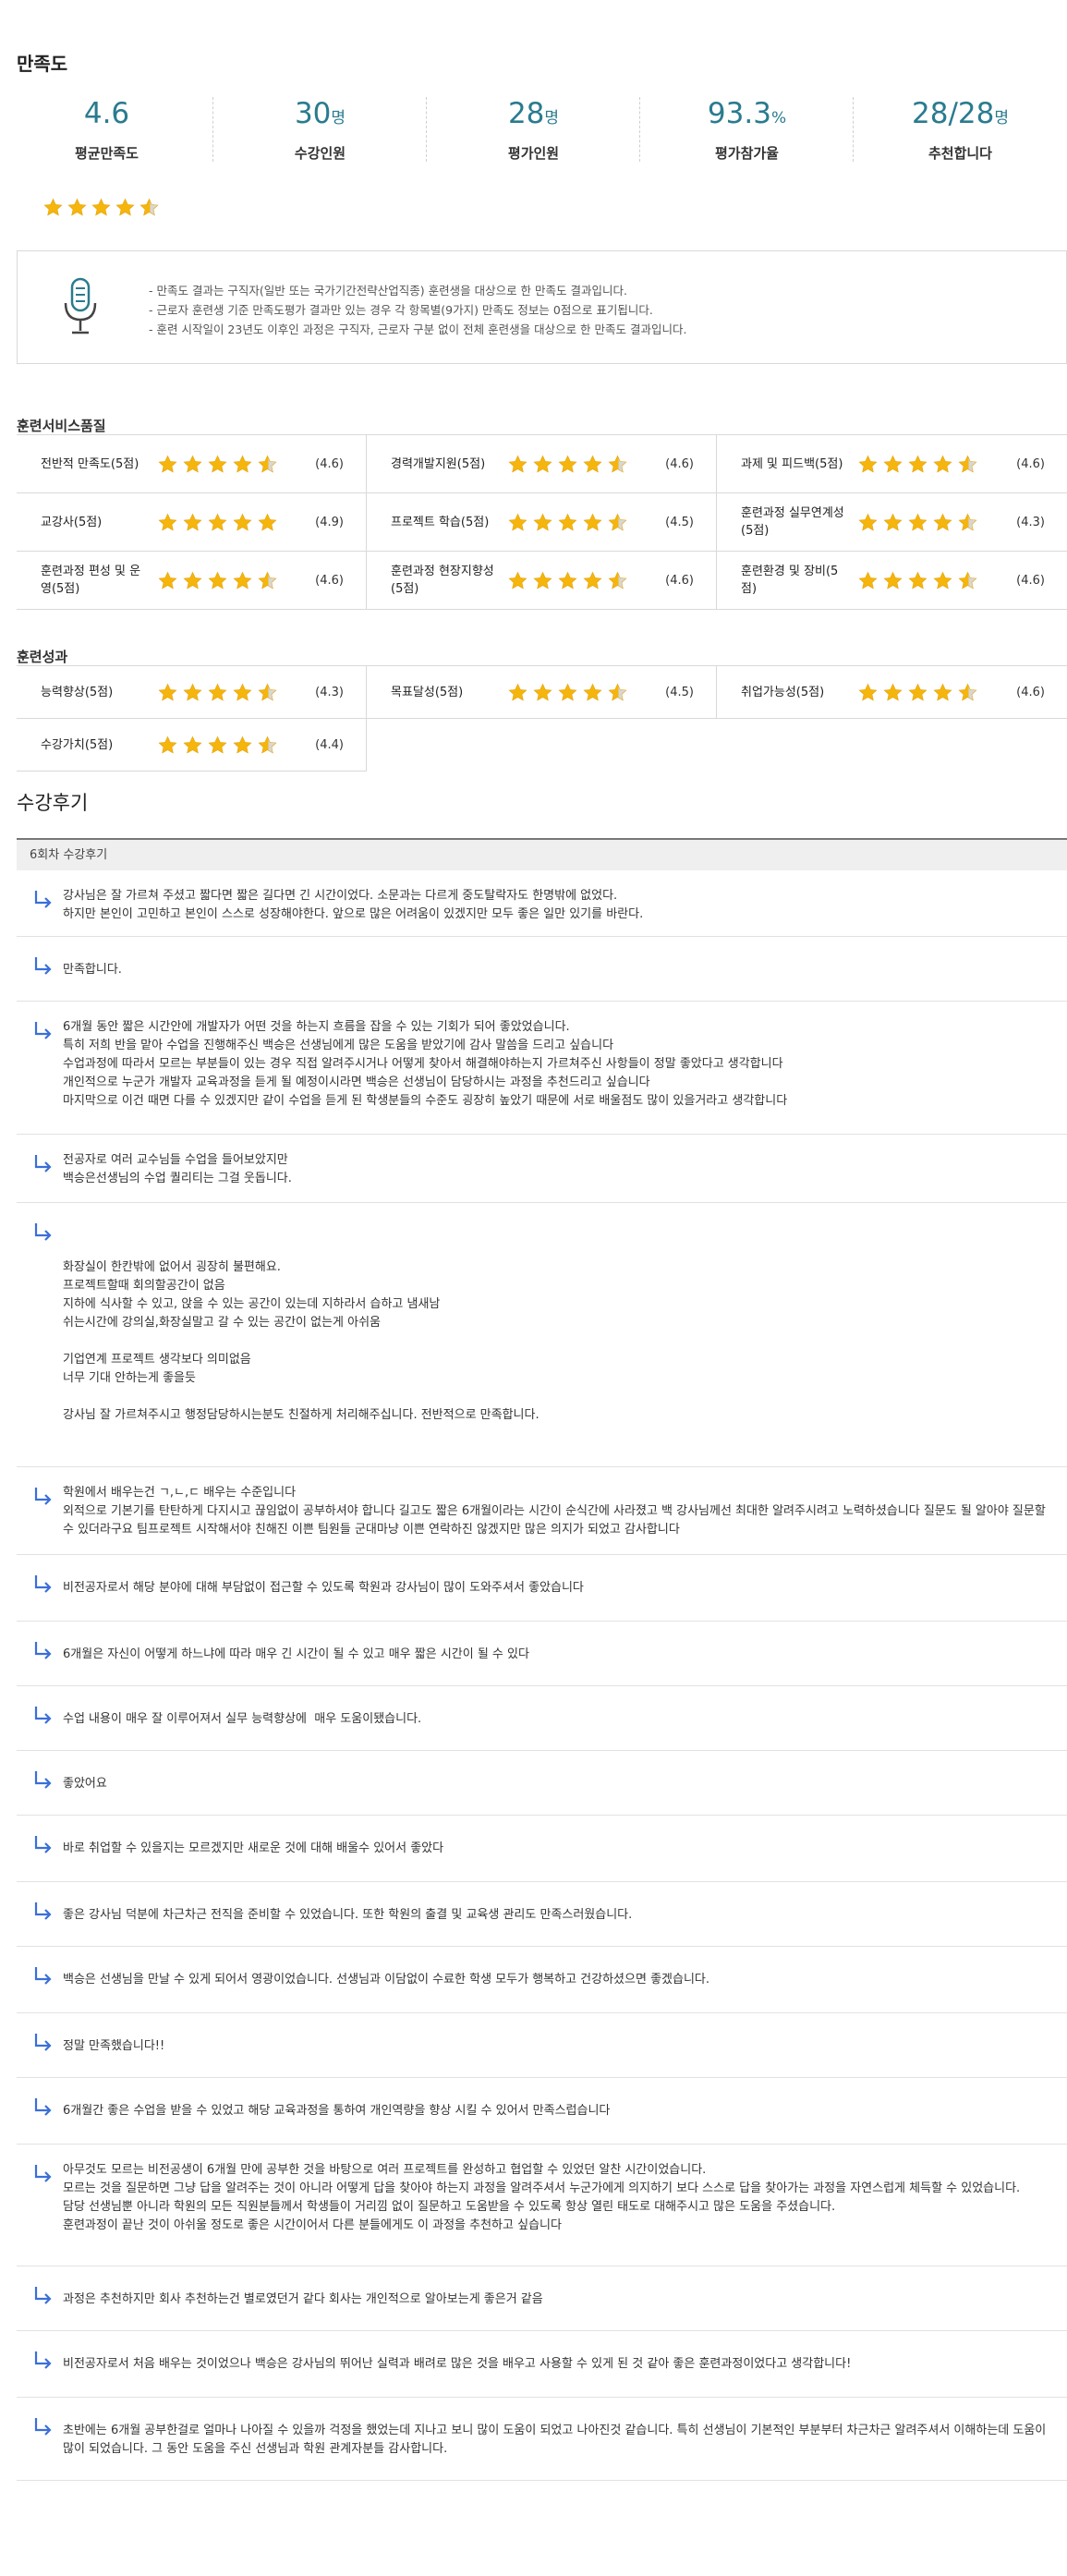 Image resolution: width=1067 pixels, height=2576 pixels. I want to click on rating-cell: 과제 및 피드백(5점) (4.6), so click(892, 463).